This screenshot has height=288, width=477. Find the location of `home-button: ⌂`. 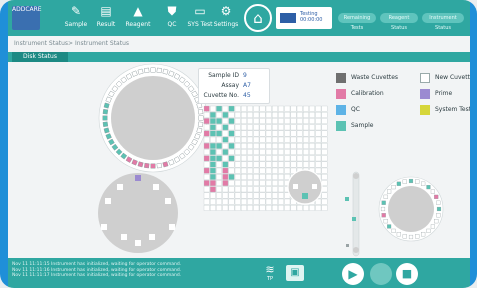

home-button: ⌂ is located at coordinates (258, 18).